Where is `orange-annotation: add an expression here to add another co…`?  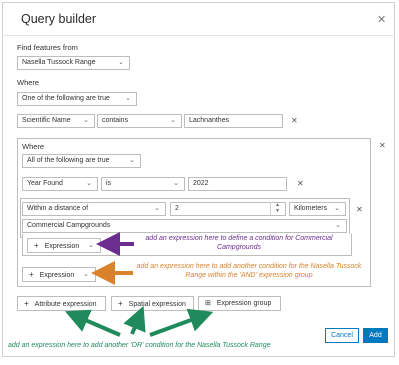
orange-annotation: add an expression here to add another co… is located at coordinates (249, 271).